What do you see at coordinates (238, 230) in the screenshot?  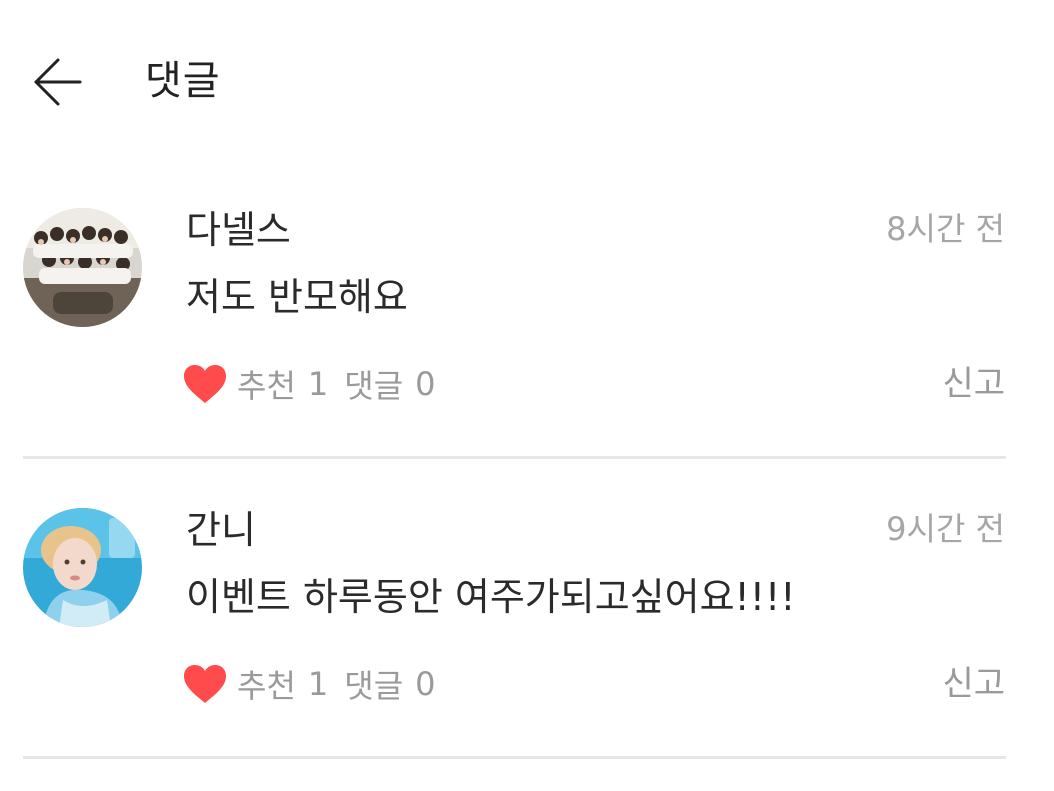 I see `comment-author: 다넬스` at bounding box center [238, 230].